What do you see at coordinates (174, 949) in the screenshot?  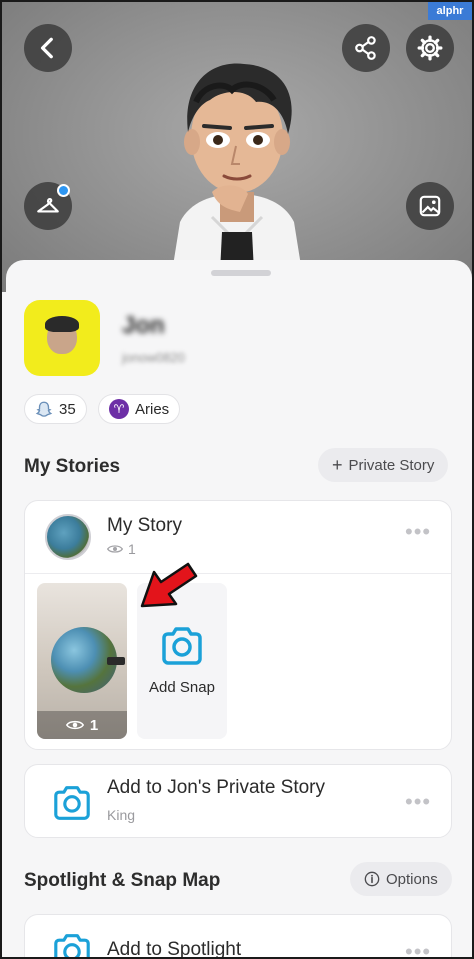 I see `add-to-spotlight-title: Add to Spotlight` at bounding box center [174, 949].